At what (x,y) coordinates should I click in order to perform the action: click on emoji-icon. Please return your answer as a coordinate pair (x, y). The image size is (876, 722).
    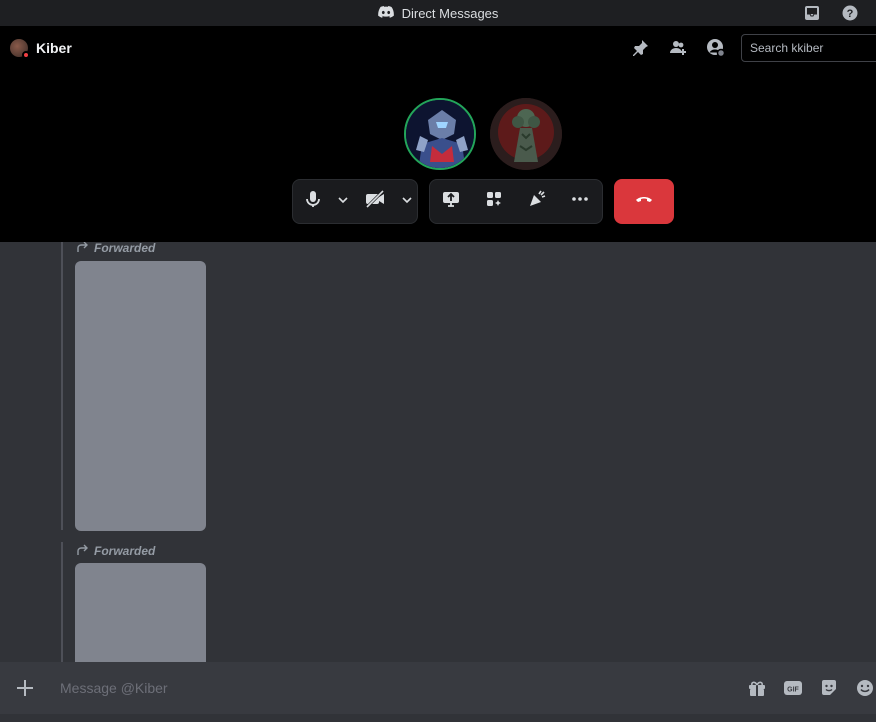
    Looking at the image, I should click on (865, 688).